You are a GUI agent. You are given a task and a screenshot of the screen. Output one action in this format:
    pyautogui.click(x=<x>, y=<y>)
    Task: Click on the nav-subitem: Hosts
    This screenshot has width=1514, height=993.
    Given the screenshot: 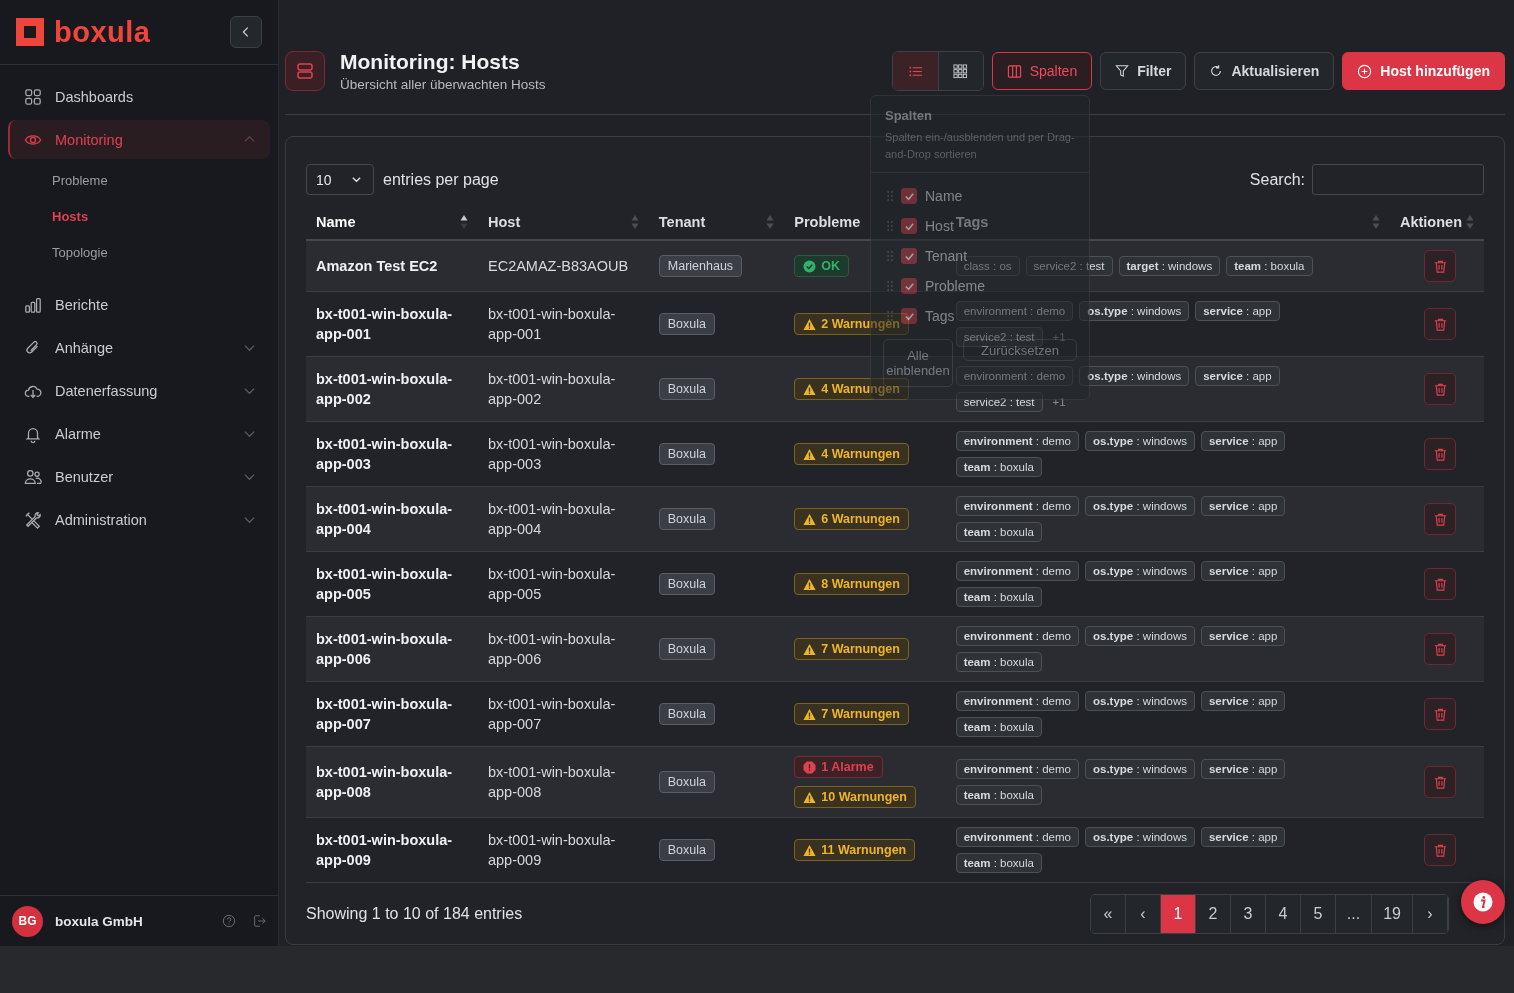 What is the action you would take?
    pyautogui.click(x=70, y=217)
    